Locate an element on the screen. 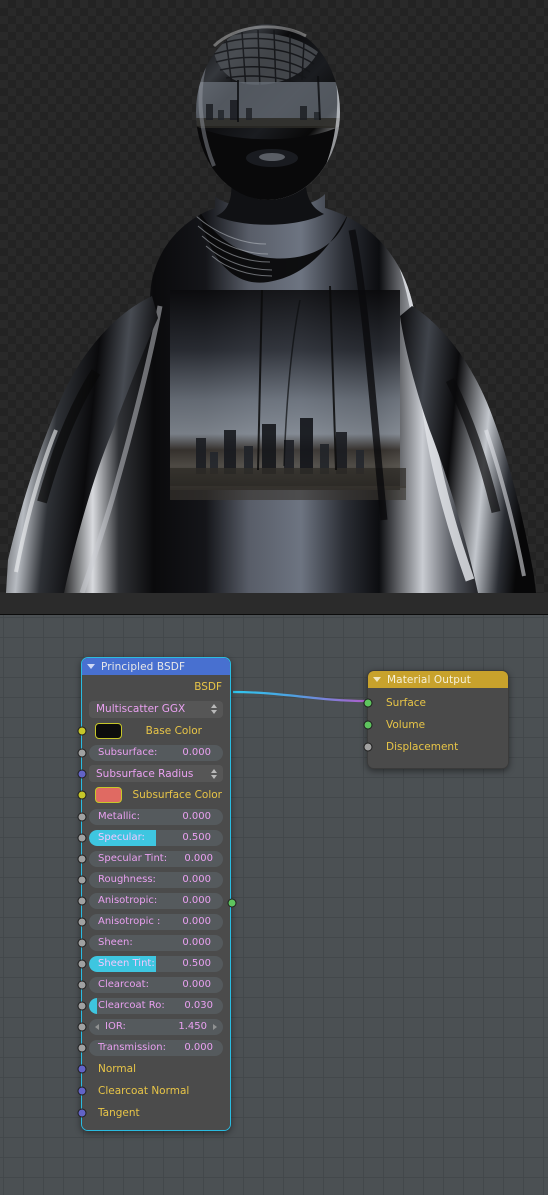 The height and width of the screenshot is (1195, 548). row-clearcoat-normal: Clearcoat Normal is located at coordinates (153, 1091).